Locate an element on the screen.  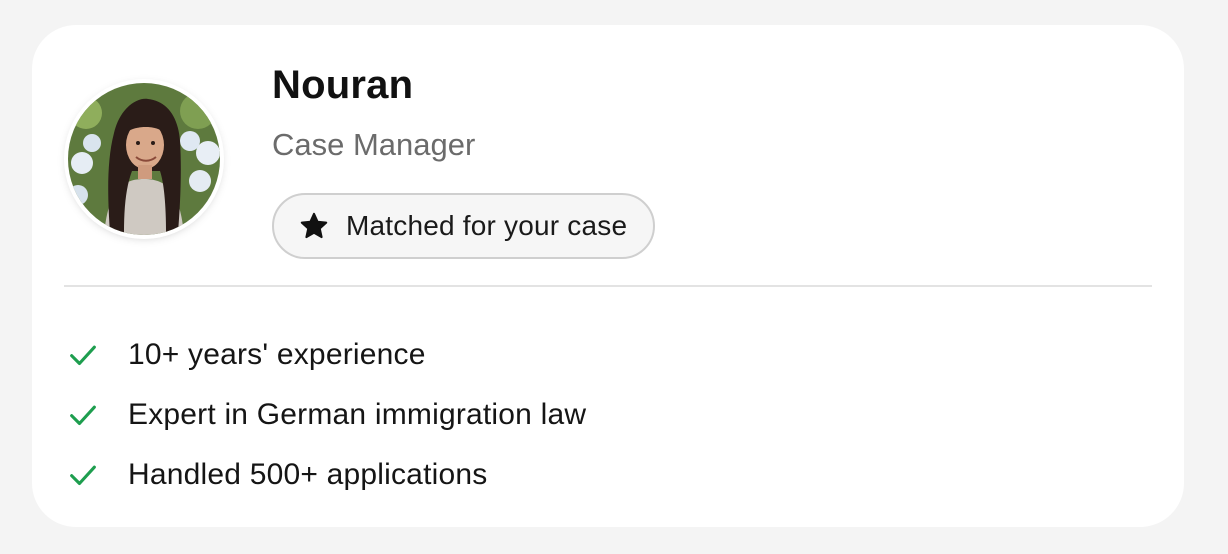
matched-badge: Matched for your case is located at coordinates (464, 226).